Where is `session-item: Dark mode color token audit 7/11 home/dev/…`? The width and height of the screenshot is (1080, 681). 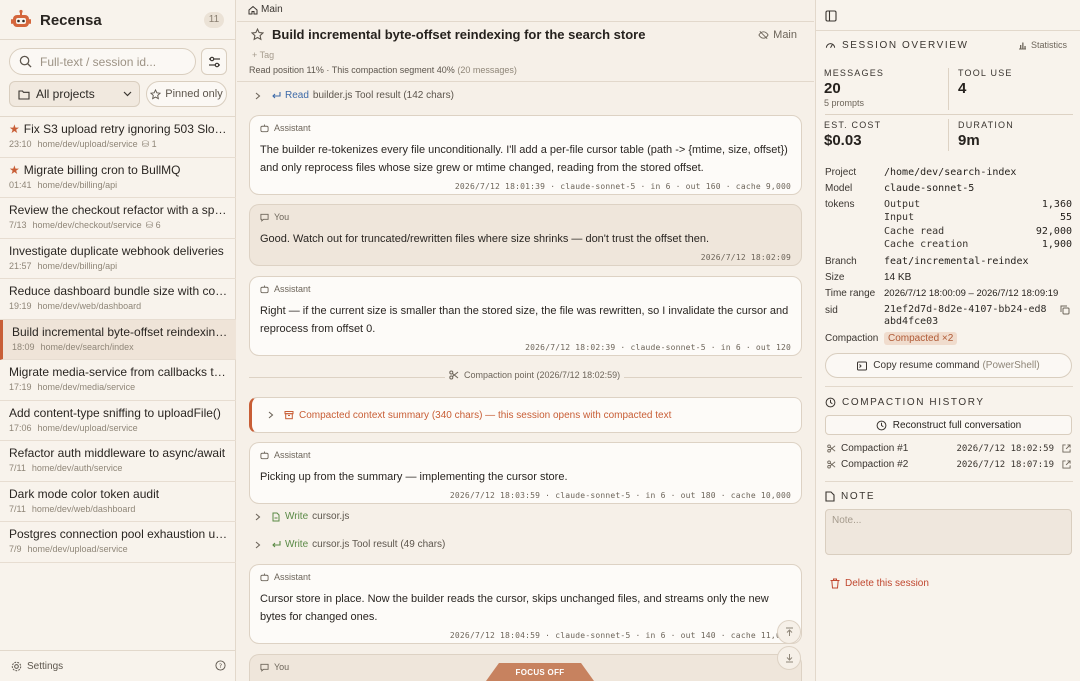 session-item: Dark mode color token audit 7/11 home/dev/… is located at coordinates (118, 502).